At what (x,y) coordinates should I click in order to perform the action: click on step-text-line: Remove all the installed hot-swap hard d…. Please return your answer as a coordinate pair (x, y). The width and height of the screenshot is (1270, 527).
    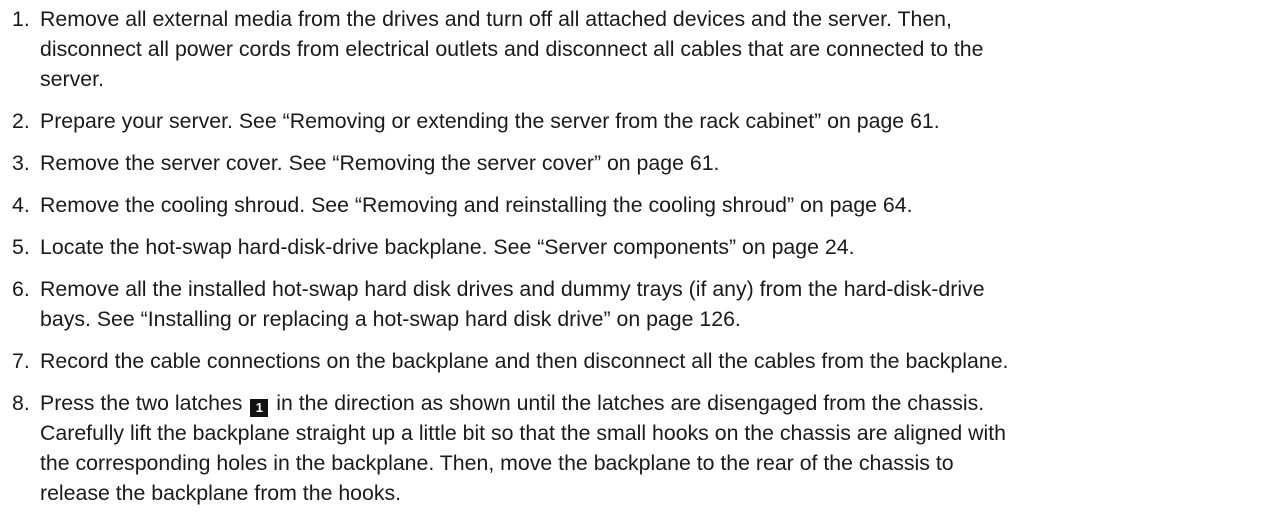
    Looking at the image, I should click on (512, 289).